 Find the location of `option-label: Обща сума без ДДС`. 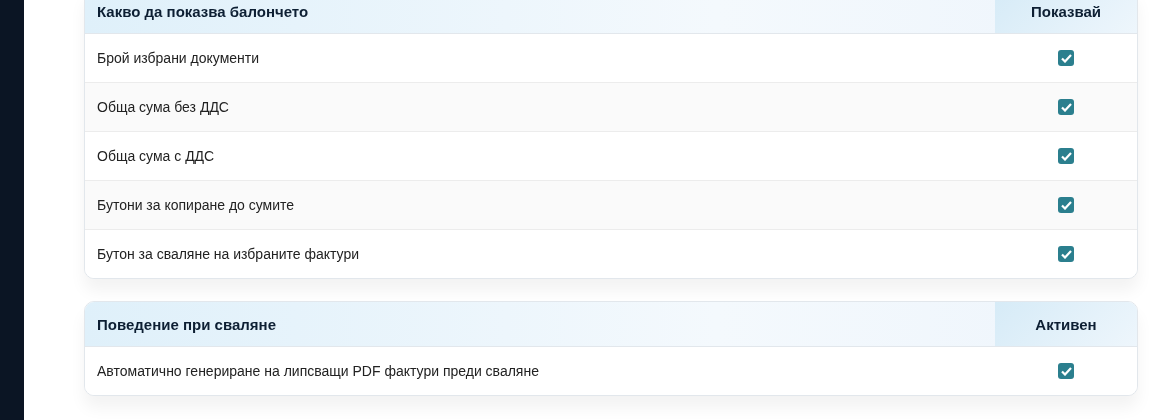

option-label: Обща сума без ДДС is located at coordinates (163, 107).